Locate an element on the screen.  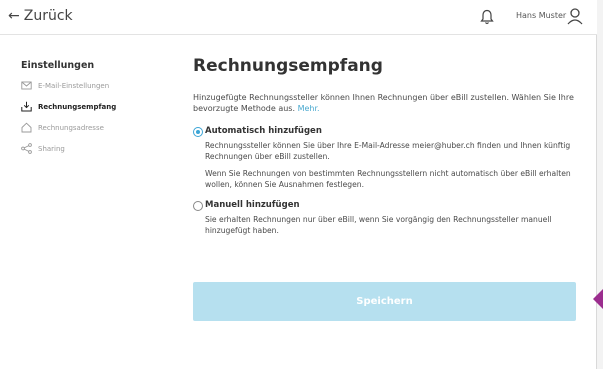
sidebar-item-email-settings: E-Mail-Einstellungen is located at coordinates (91, 85).